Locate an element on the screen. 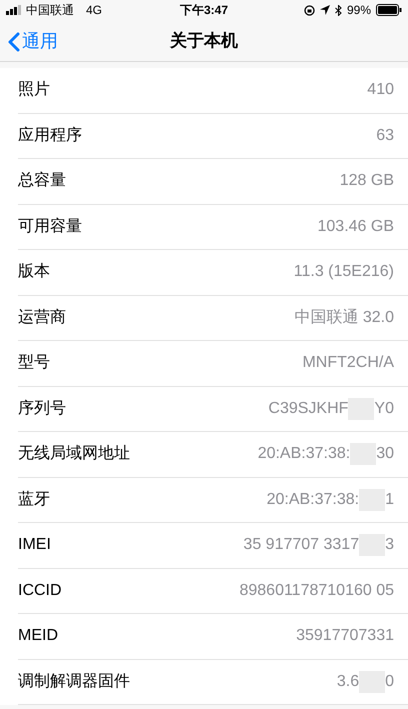 This screenshot has height=709, width=408. row-label: 调制解调器固件 is located at coordinates (74, 682).